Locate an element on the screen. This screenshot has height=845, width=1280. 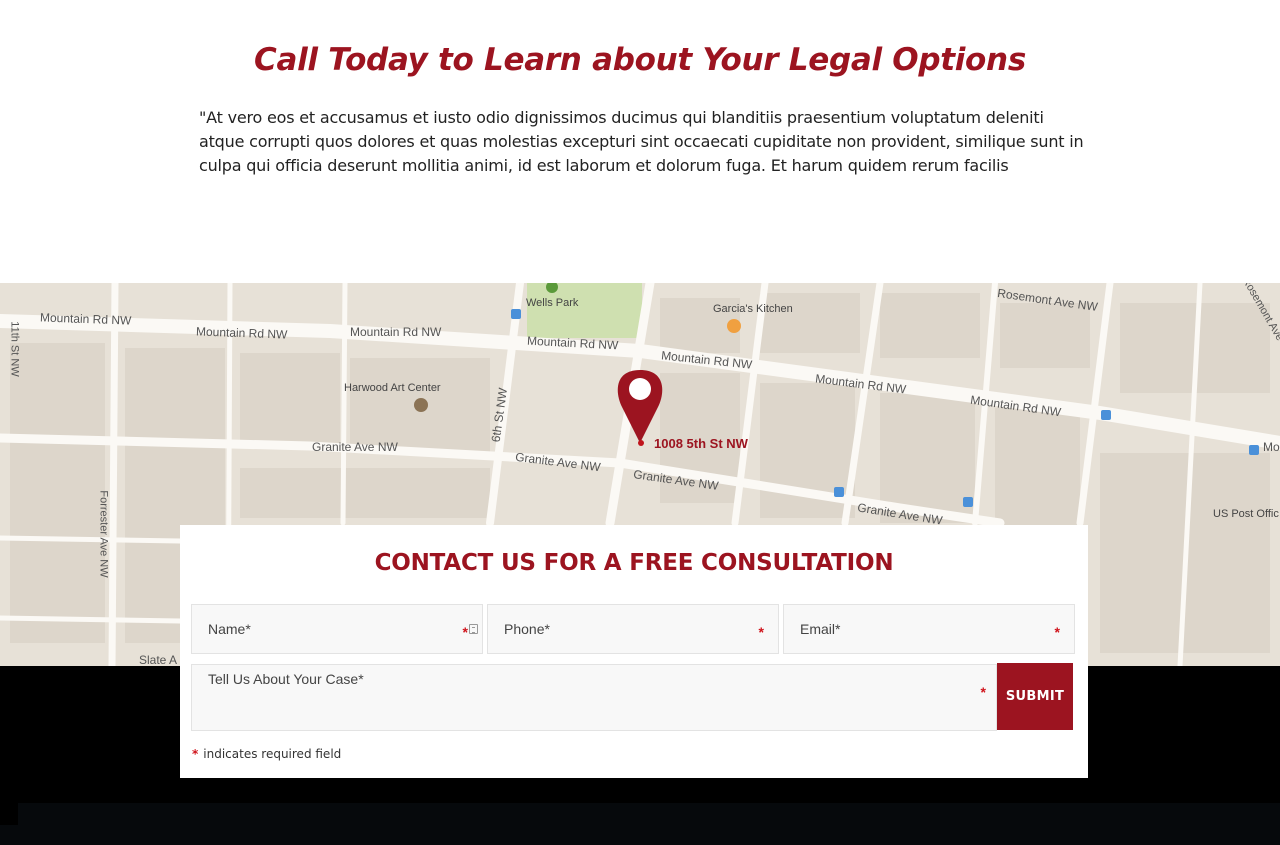
name-input is located at coordinates (337, 629).